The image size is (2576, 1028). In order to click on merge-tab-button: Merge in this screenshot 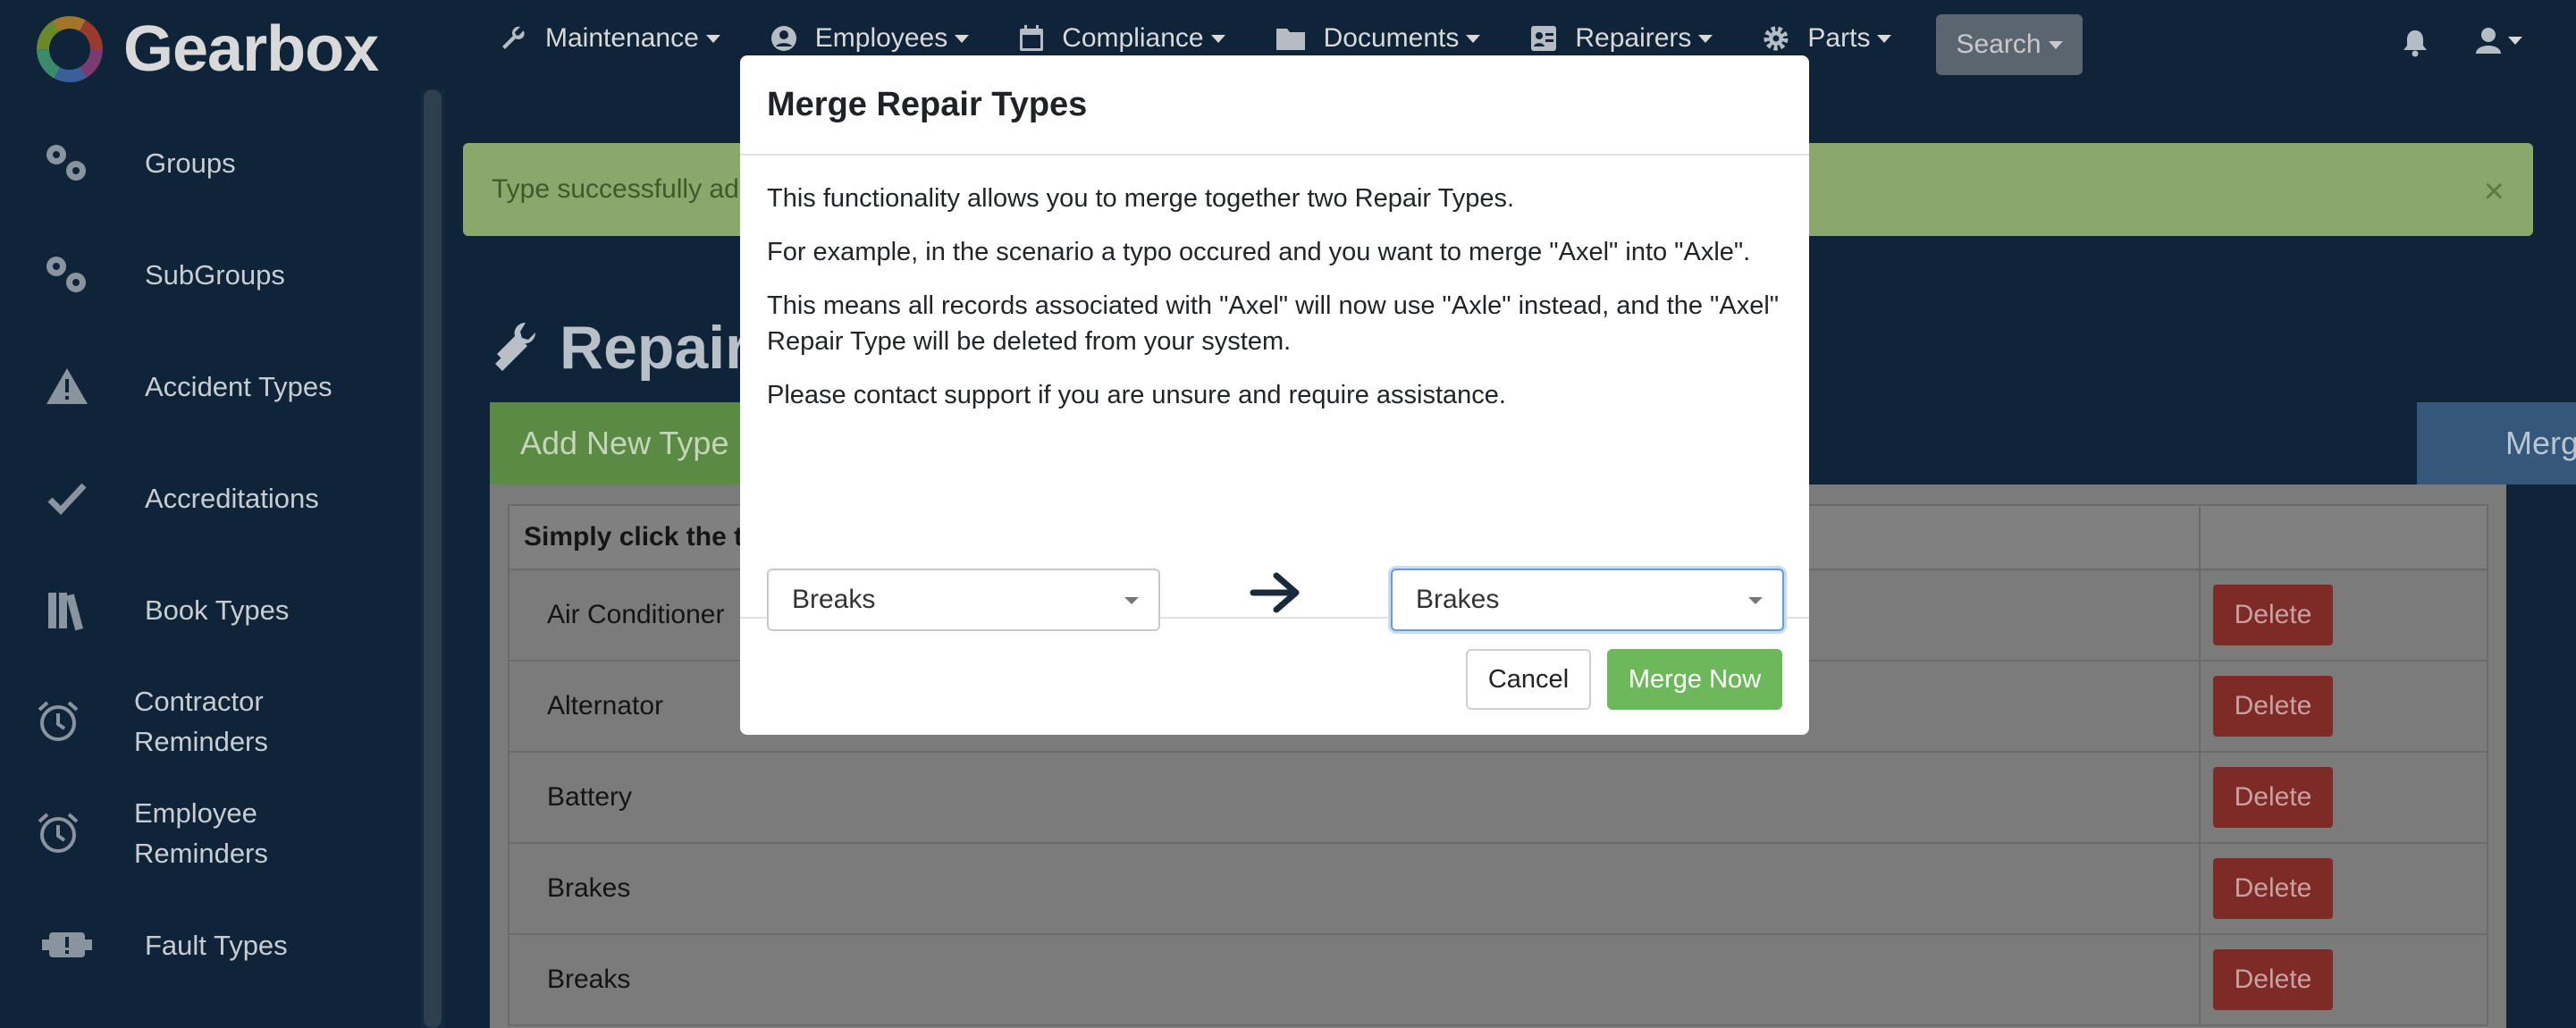, I will do `click(2497, 443)`.